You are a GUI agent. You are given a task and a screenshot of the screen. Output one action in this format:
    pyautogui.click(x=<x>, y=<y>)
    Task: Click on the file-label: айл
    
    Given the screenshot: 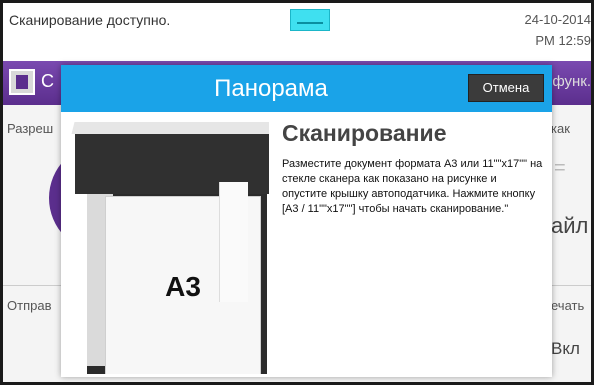 What is the action you would take?
    pyautogui.click(x=569, y=226)
    